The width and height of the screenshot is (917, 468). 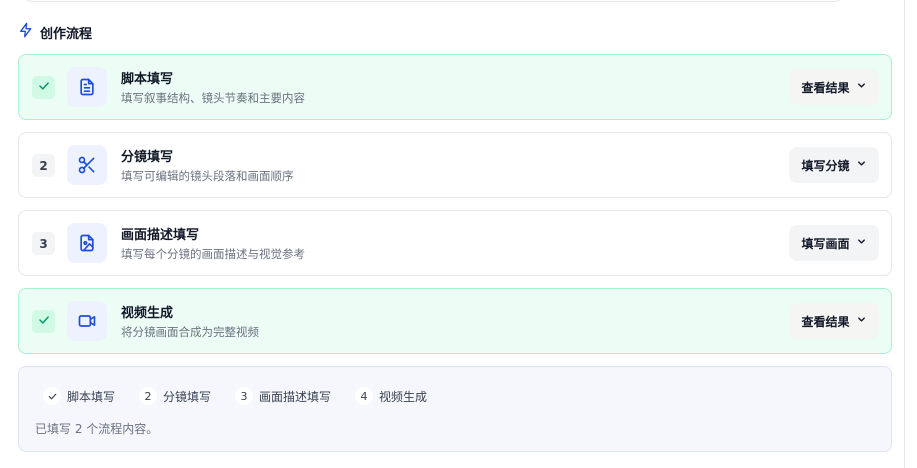 I want to click on section-header: 创作流程, so click(x=55, y=32).